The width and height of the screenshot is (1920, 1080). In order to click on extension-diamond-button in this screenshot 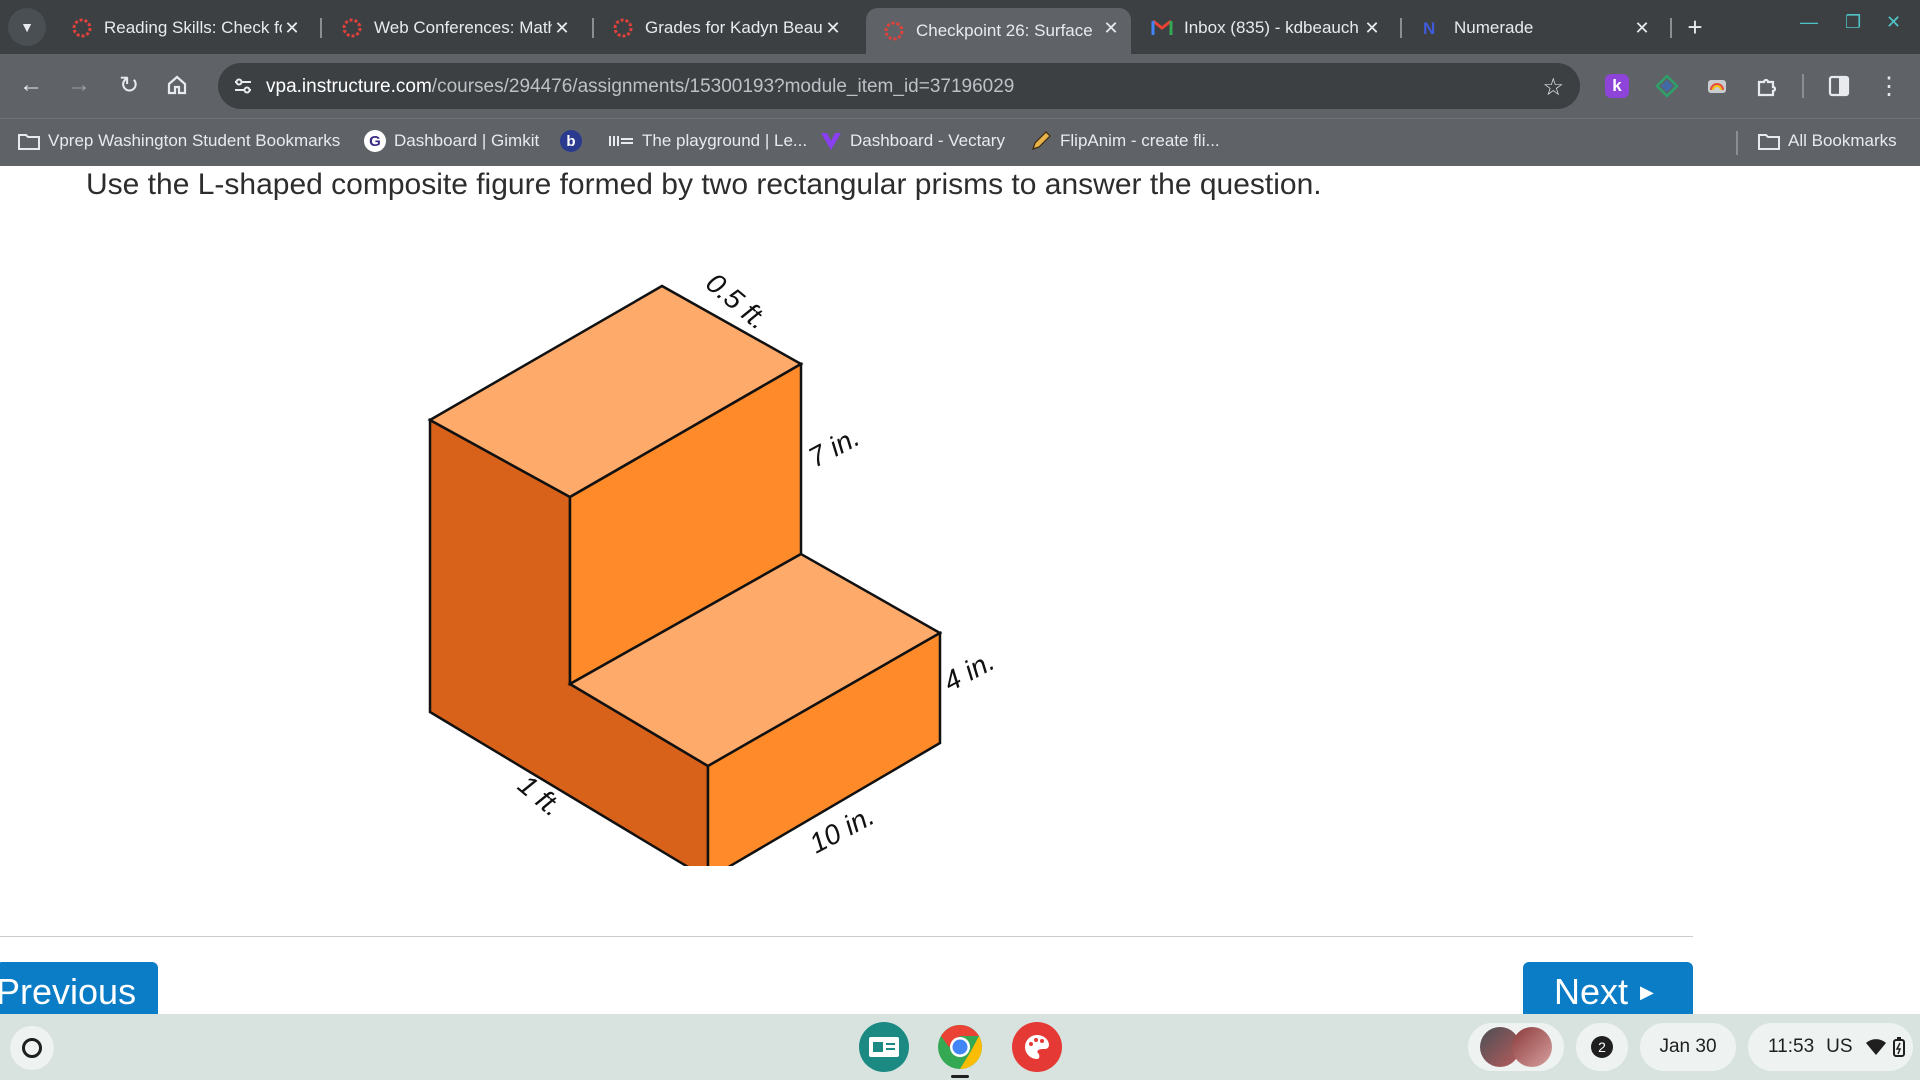, I will do `click(1667, 86)`.